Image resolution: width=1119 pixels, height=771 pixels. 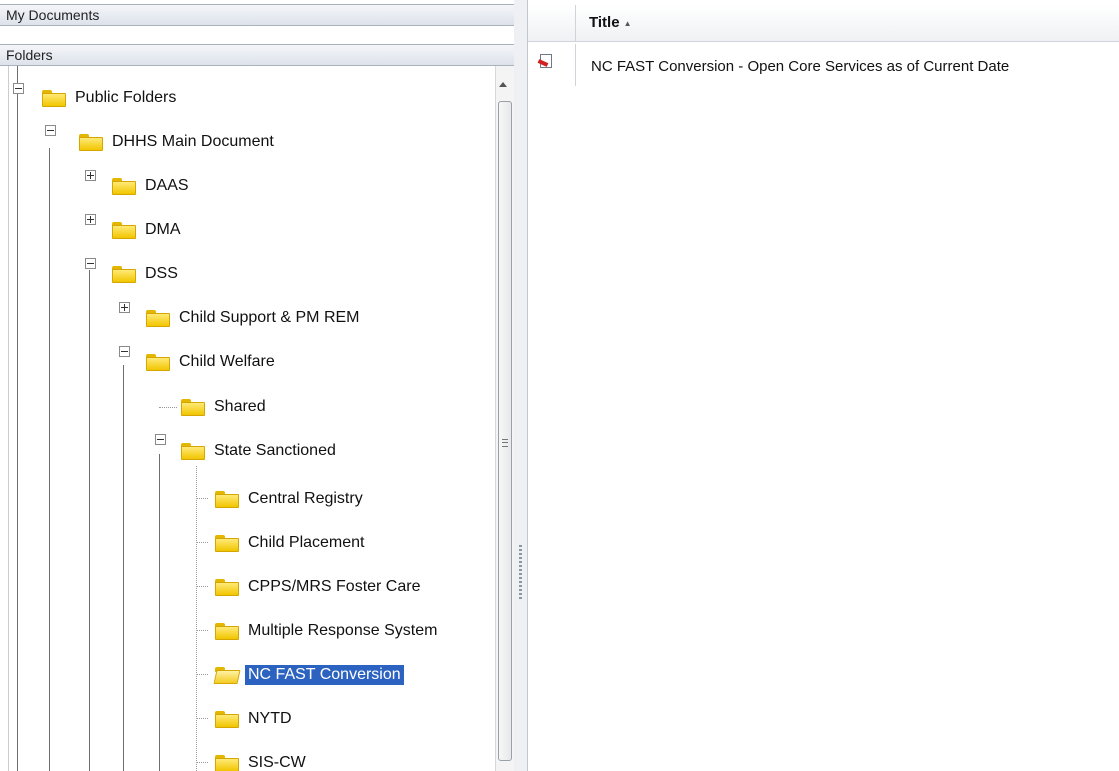 What do you see at coordinates (227, 675) in the screenshot?
I see `open-folder-icon` at bounding box center [227, 675].